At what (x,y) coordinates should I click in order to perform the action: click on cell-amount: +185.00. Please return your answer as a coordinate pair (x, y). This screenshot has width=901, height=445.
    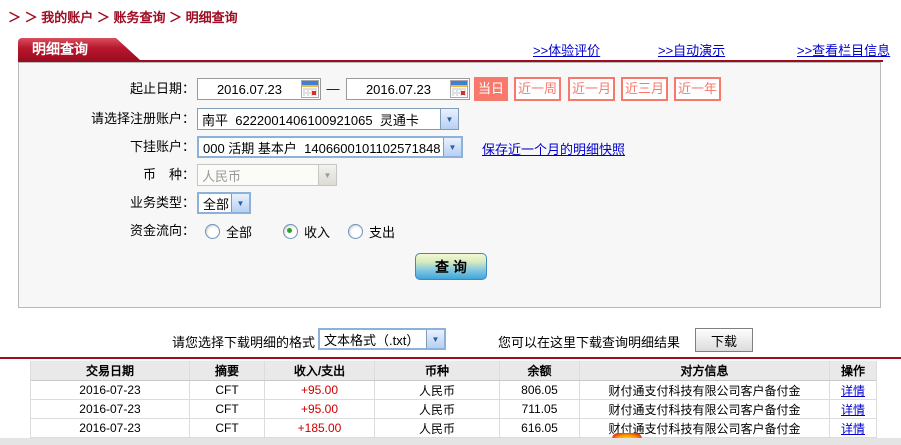
    Looking at the image, I should click on (320, 428).